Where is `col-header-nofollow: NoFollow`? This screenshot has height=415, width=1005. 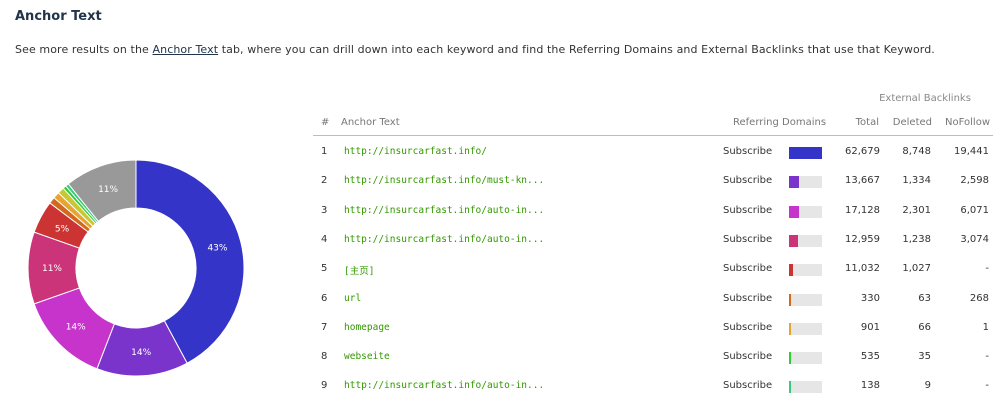
col-header-nofollow: NoFollow is located at coordinates (967, 124).